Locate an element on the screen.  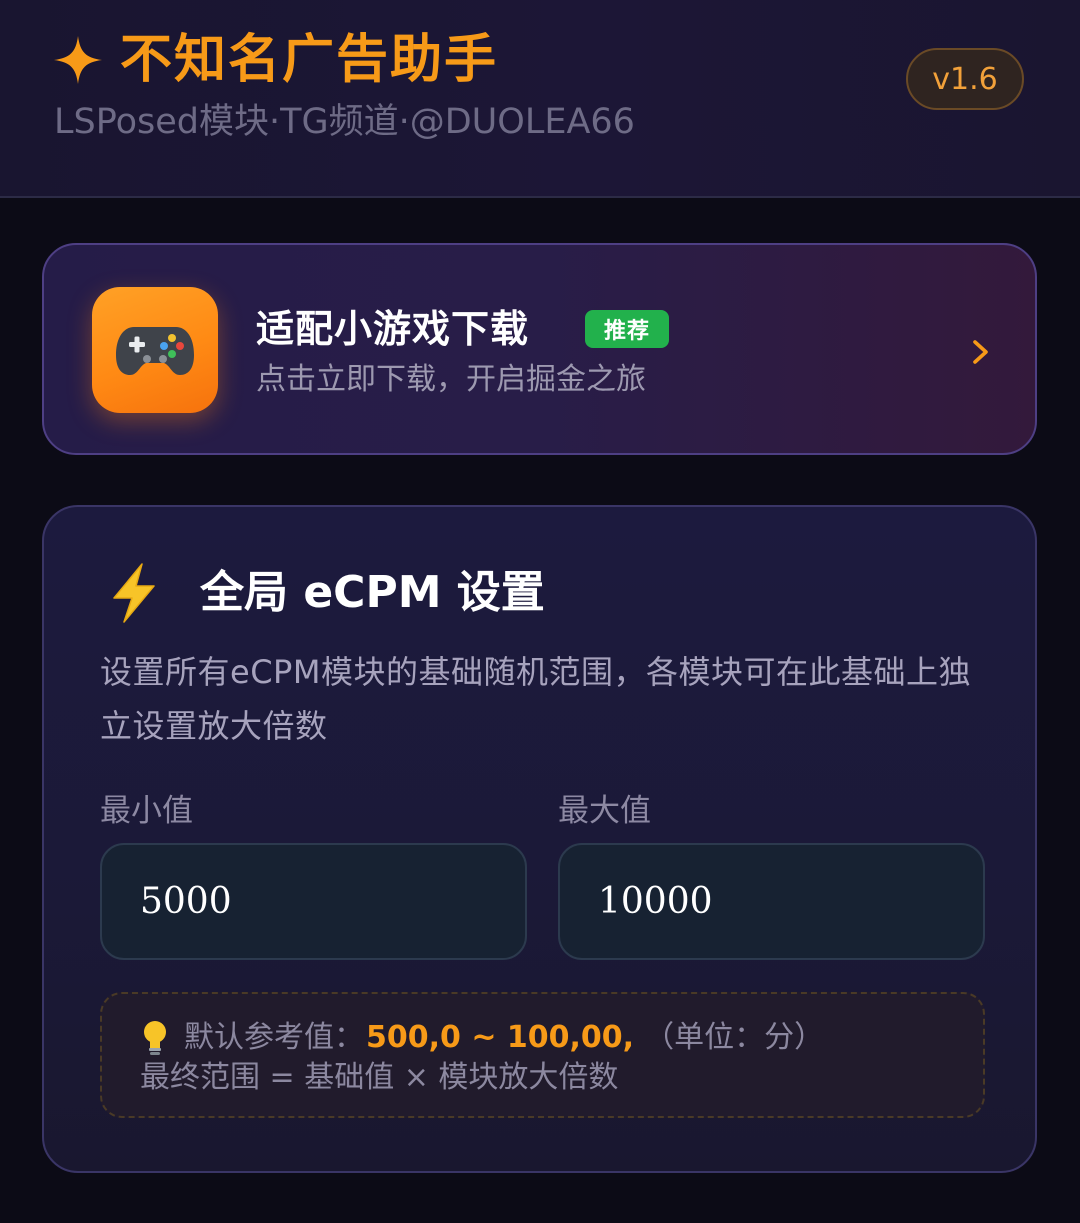
recommend-badge: 推荐 is located at coordinates (627, 329).